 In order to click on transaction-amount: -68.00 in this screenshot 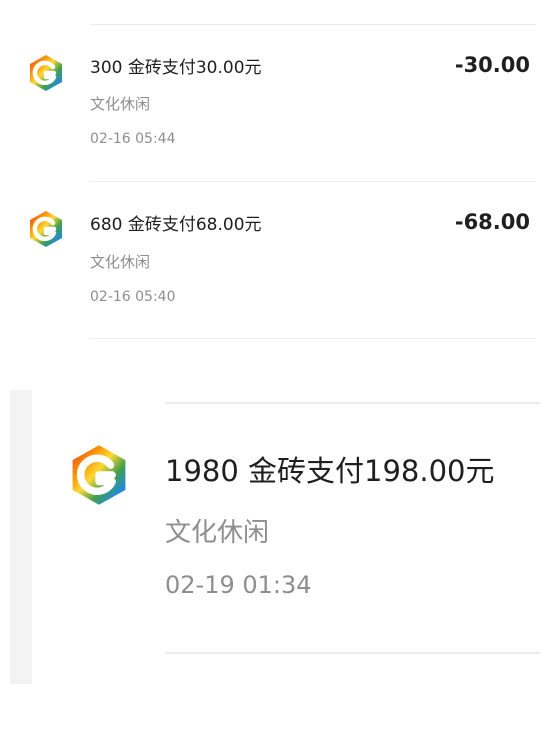, I will do `click(492, 222)`.